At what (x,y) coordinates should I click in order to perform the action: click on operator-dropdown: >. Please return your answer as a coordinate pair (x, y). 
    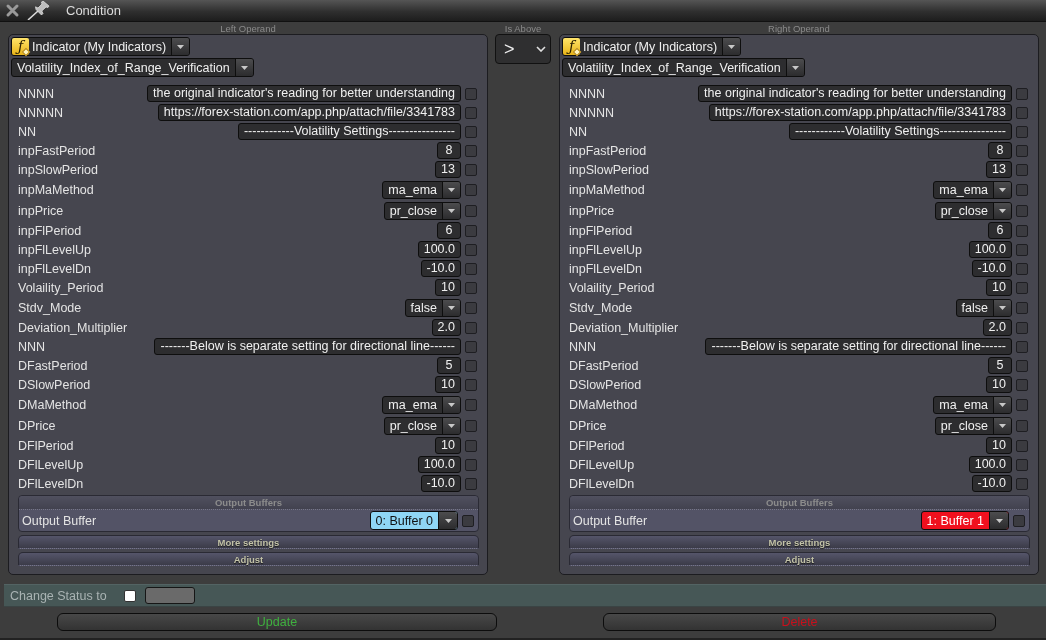
    Looking at the image, I should click on (523, 49).